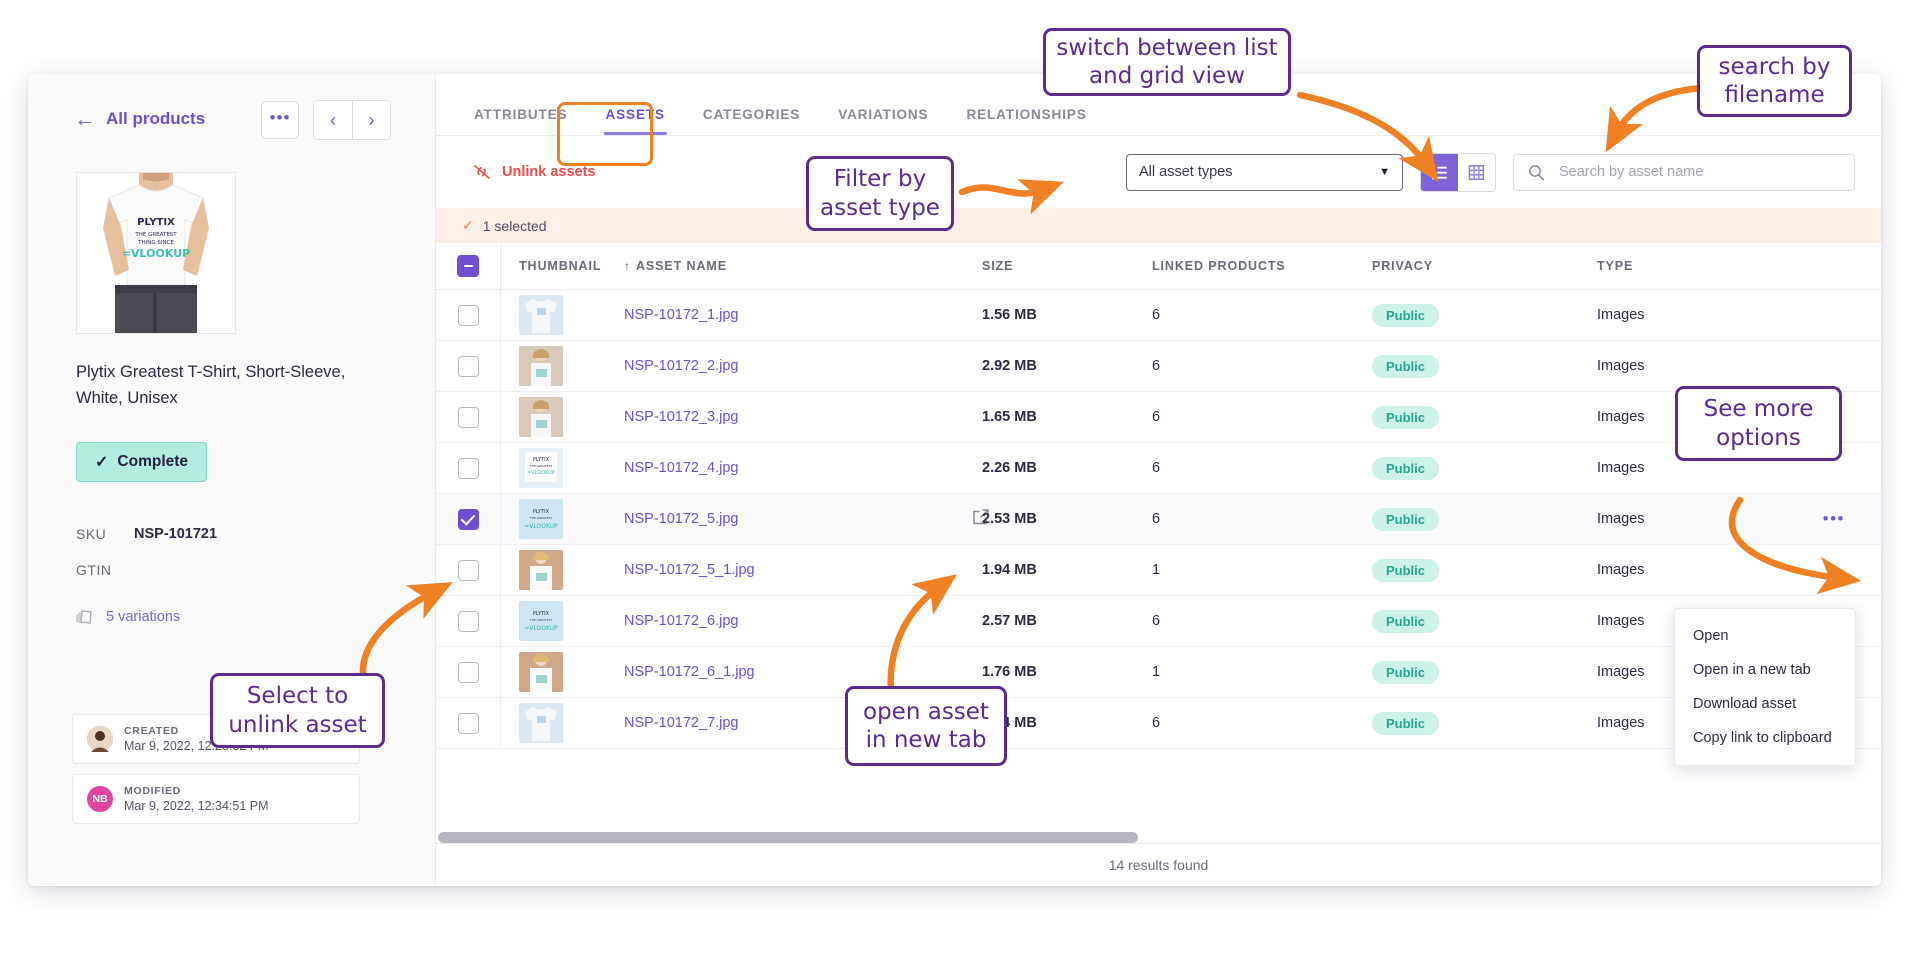 The image size is (1920, 977). What do you see at coordinates (998, 266) in the screenshot?
I see `header-size-label: SIZE` at bounding box center [998, 266].